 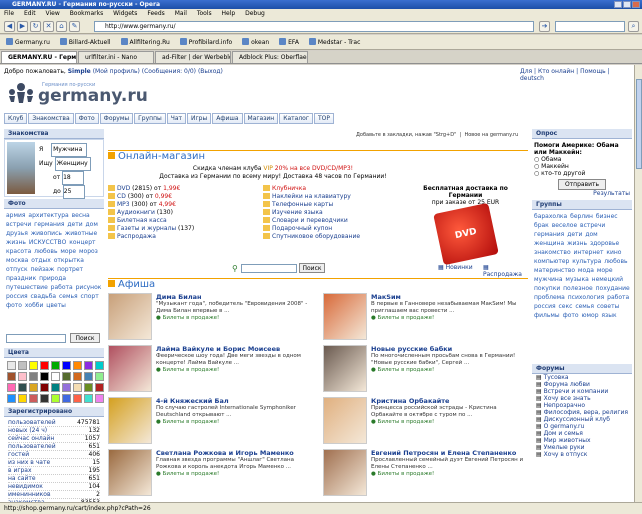 What do you see at coordinates (338, 221) in the screenshot?
I see `shop-category-item: Словари и переводчики` at bounding box center [338, 221].